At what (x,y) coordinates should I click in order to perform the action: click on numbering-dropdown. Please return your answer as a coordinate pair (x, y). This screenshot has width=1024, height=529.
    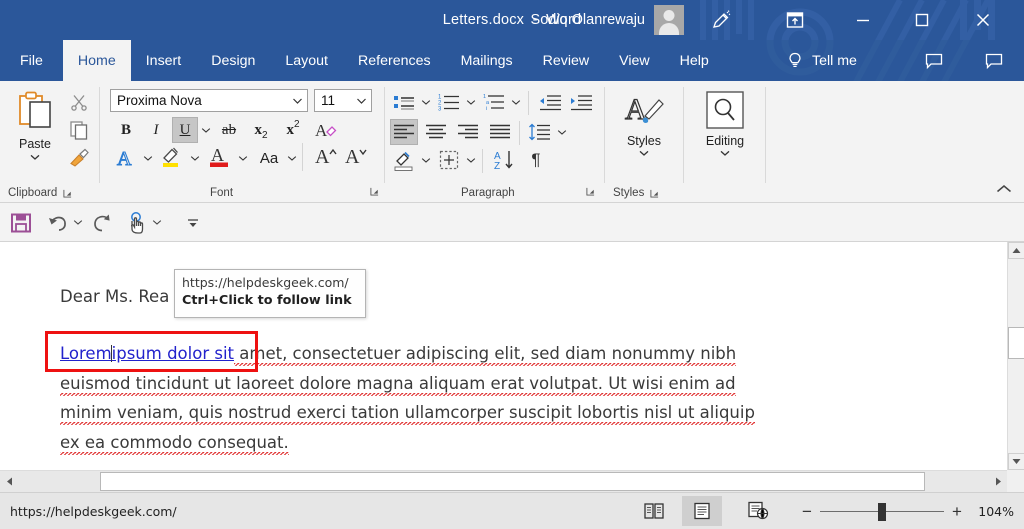
    Looking at the image, I should click on (470, 102).